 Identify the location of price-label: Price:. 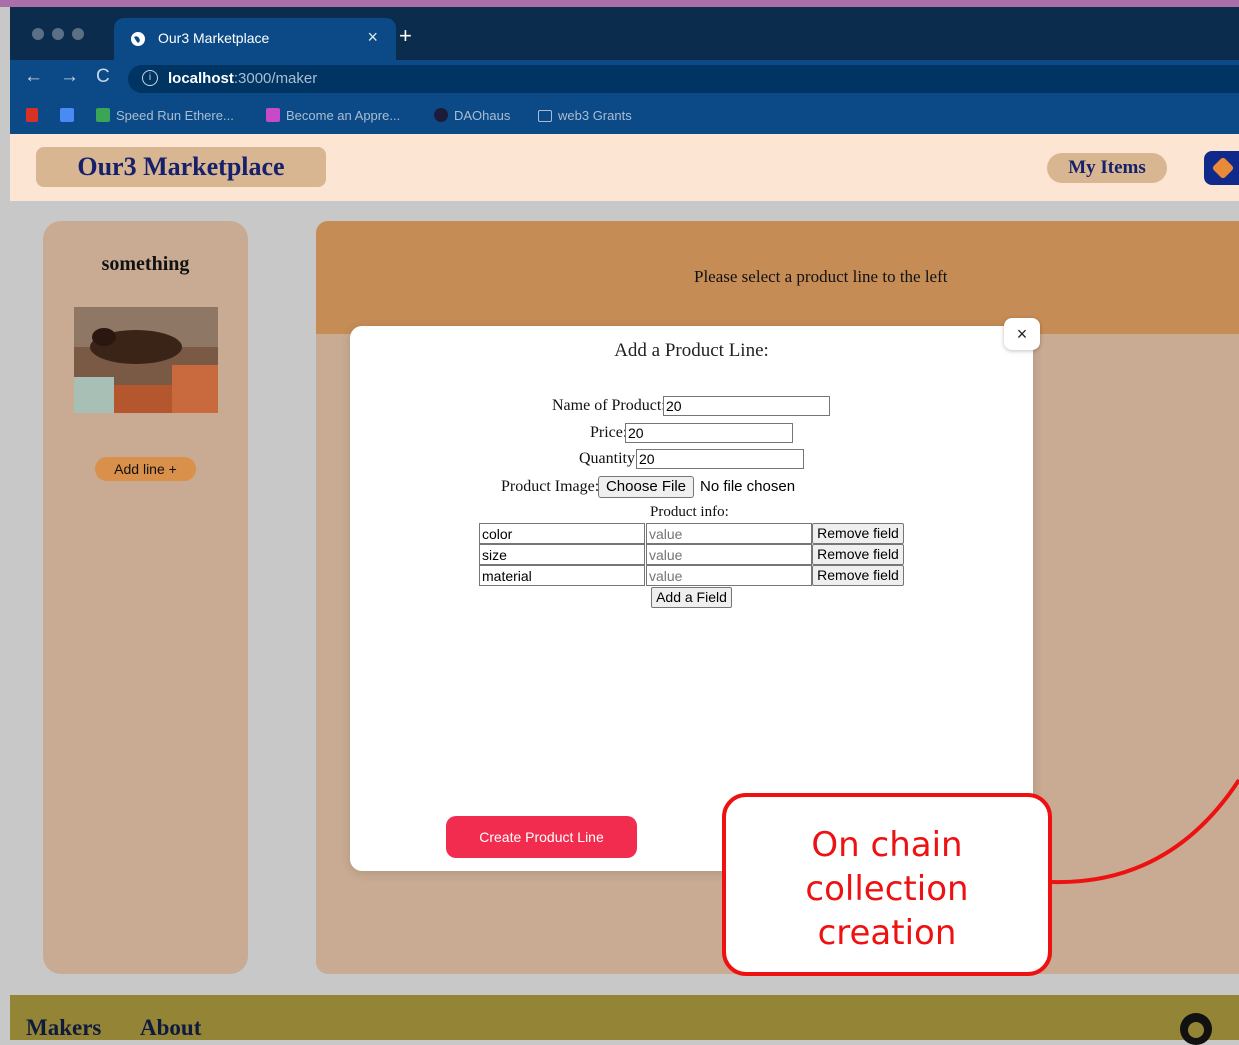
(609, 432).